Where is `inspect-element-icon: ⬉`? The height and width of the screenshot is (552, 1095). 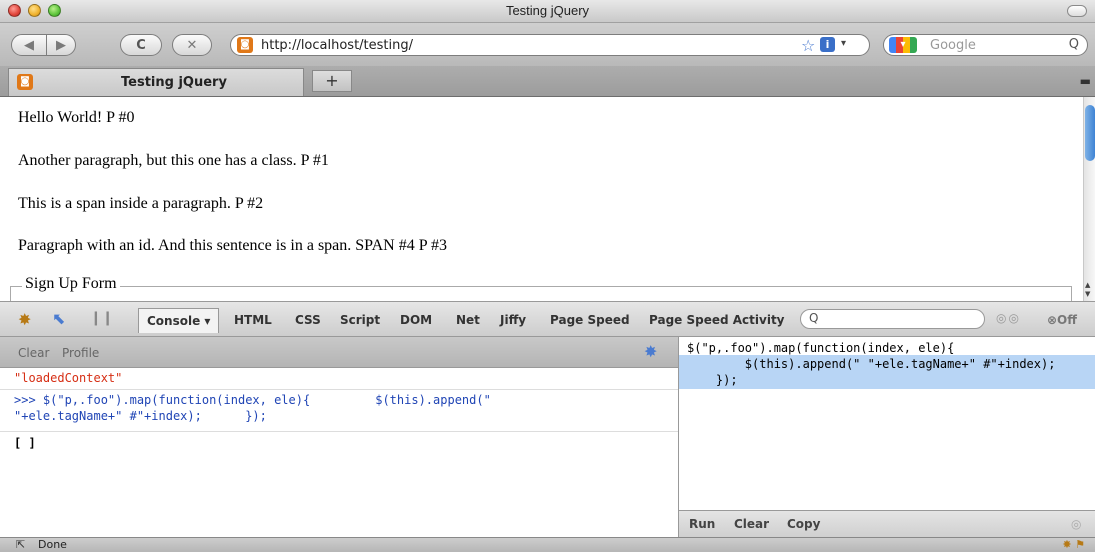 inspect-element-icon: ⬉ is located at coordinates (58, 318).